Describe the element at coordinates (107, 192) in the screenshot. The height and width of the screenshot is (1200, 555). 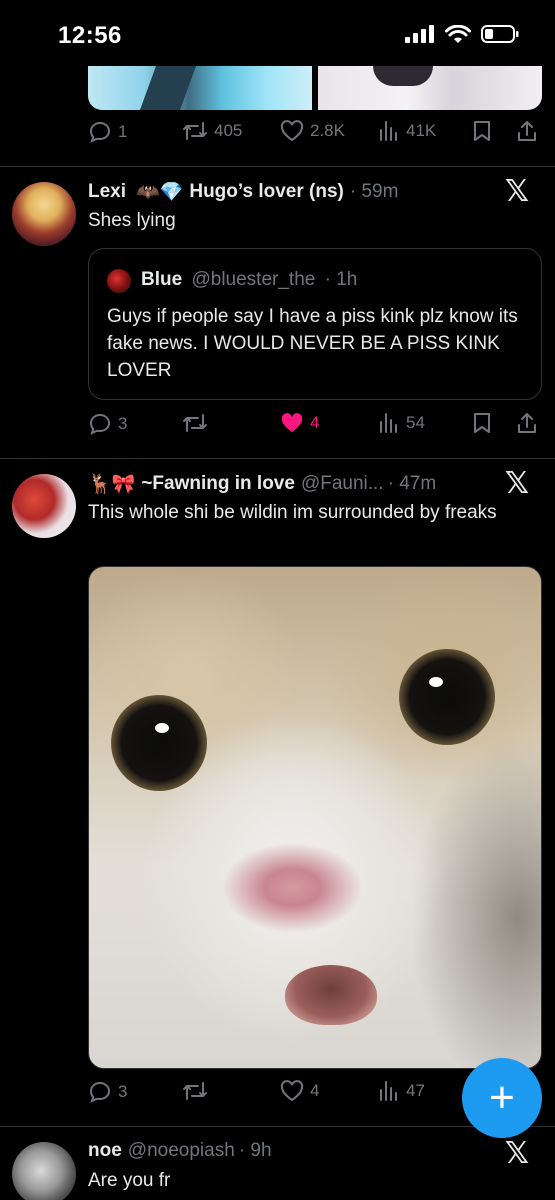
I see `display-name: Lexi` at that location.